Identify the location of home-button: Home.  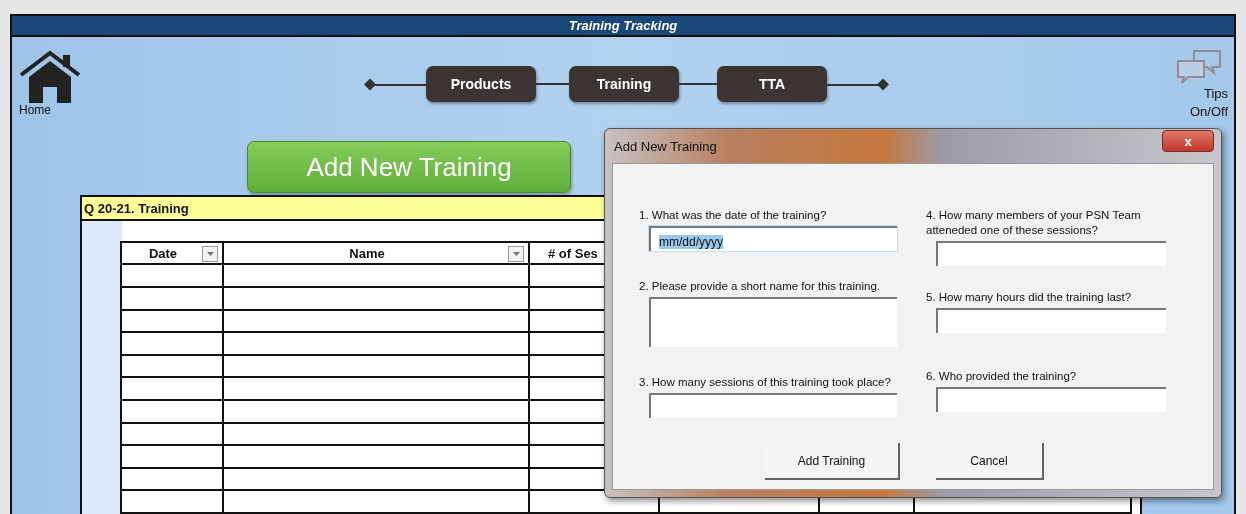
(50, 83).